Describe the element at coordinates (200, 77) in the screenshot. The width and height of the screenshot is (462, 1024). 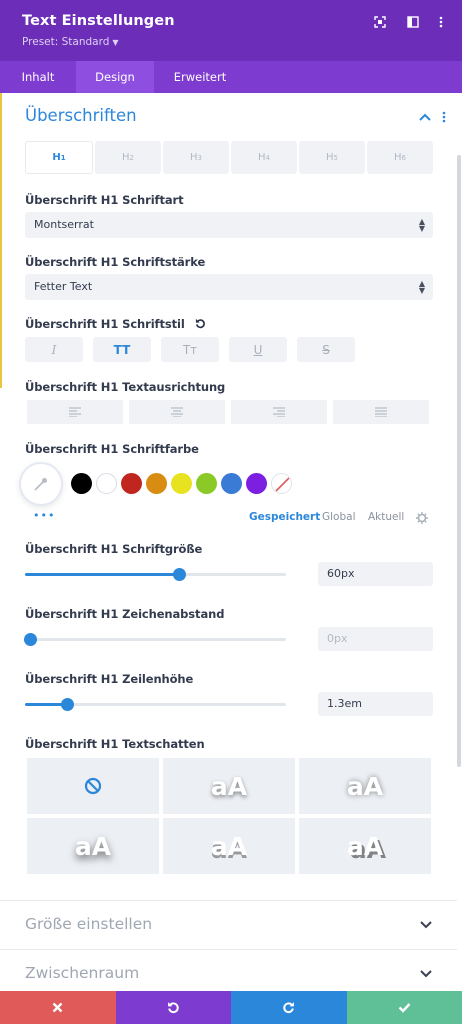
I see `tab-erweitert: Erweitert` at that location.